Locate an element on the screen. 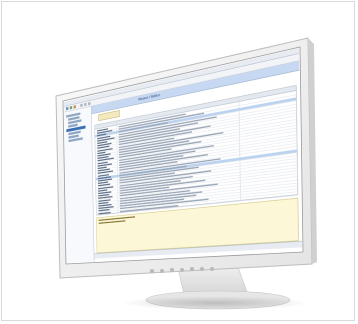 This screenshot has width=358, height=324. panel-title: Report / Editor is located at coordinates (149, 97).